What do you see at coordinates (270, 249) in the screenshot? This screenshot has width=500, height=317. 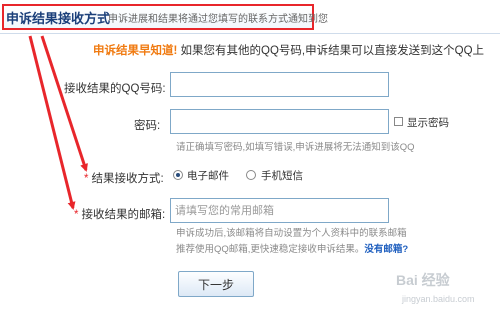 I see `email-hint-text: 推荐使用QQ邮箱,更快速稳定接收申诉结果。` at bounding box center [270, 249].